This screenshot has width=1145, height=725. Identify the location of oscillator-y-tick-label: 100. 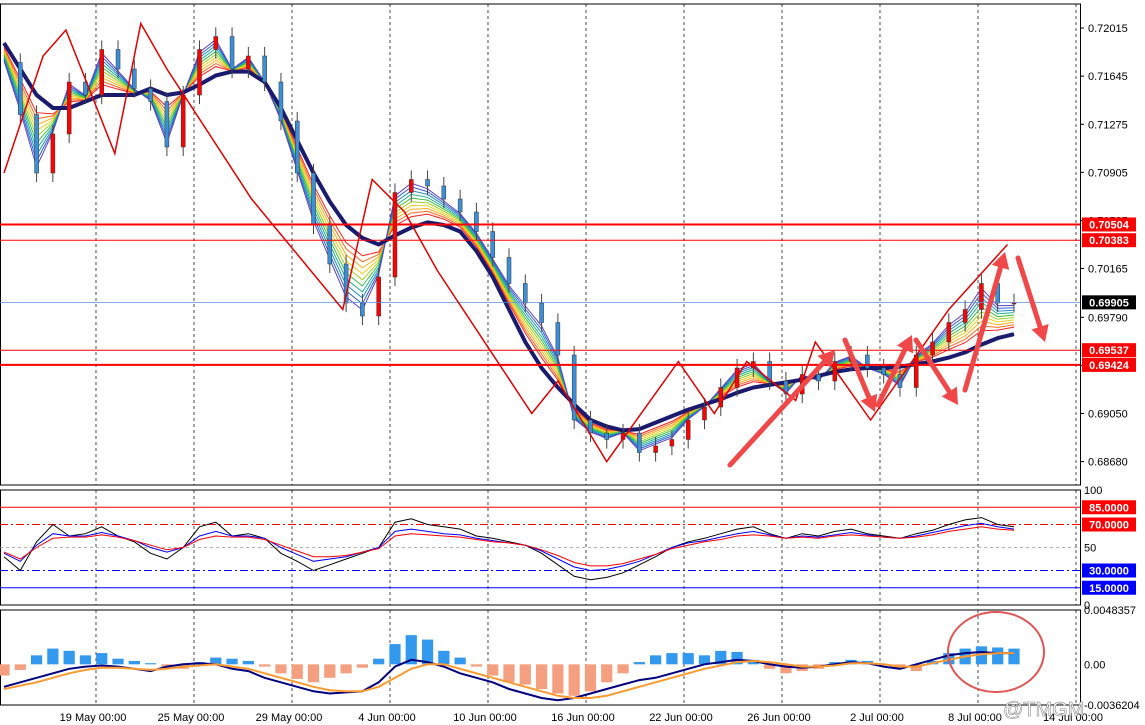
(1093, 491).